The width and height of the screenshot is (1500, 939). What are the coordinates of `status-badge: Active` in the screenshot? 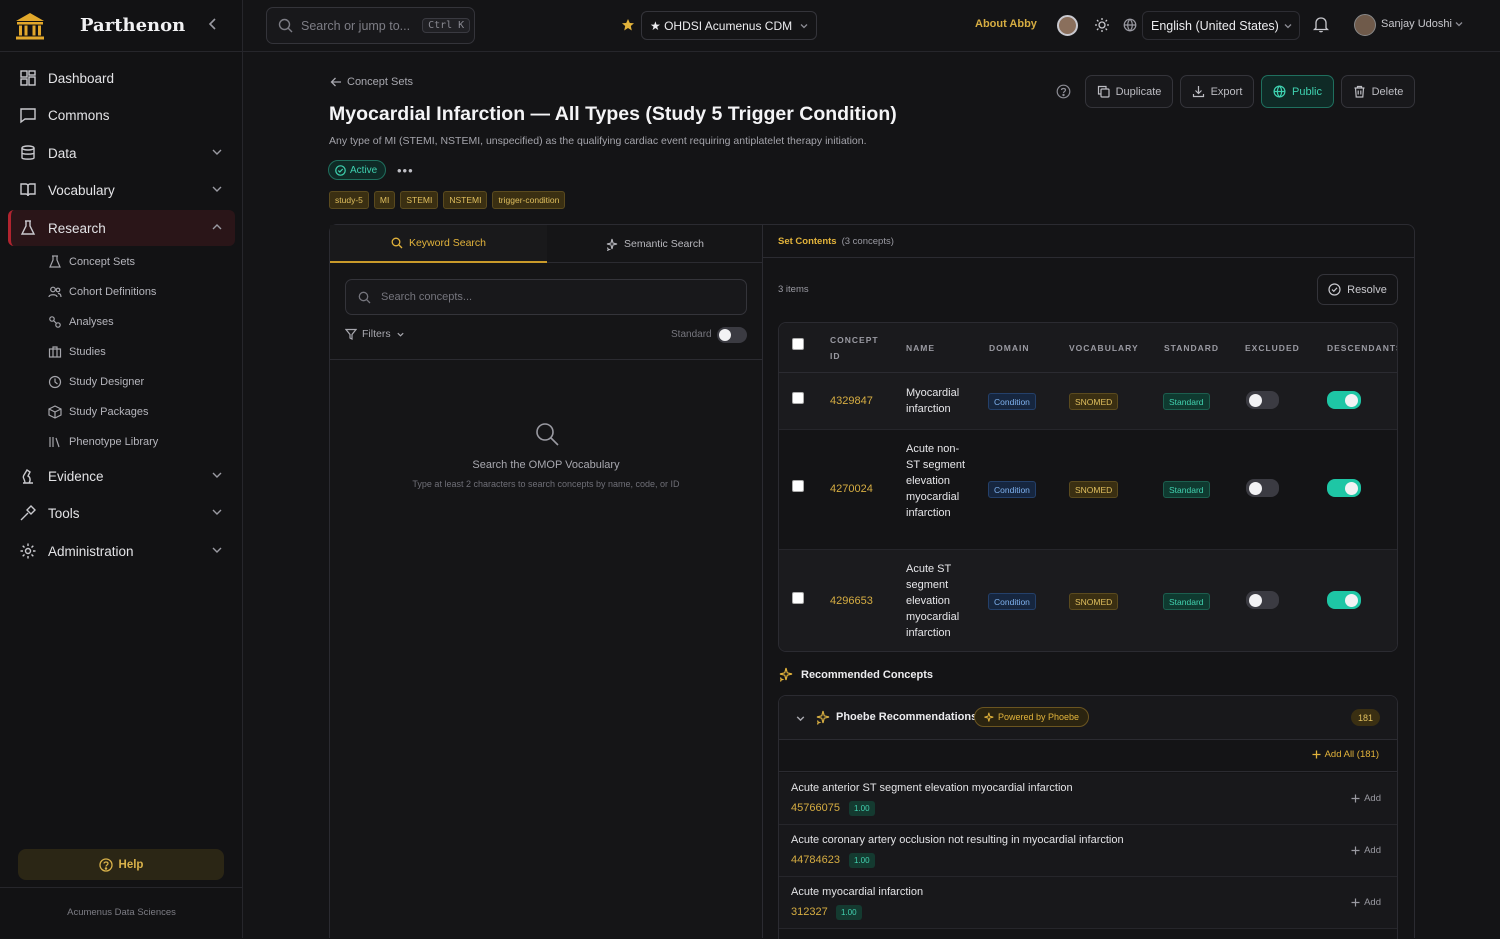 It's located at (357, 170).